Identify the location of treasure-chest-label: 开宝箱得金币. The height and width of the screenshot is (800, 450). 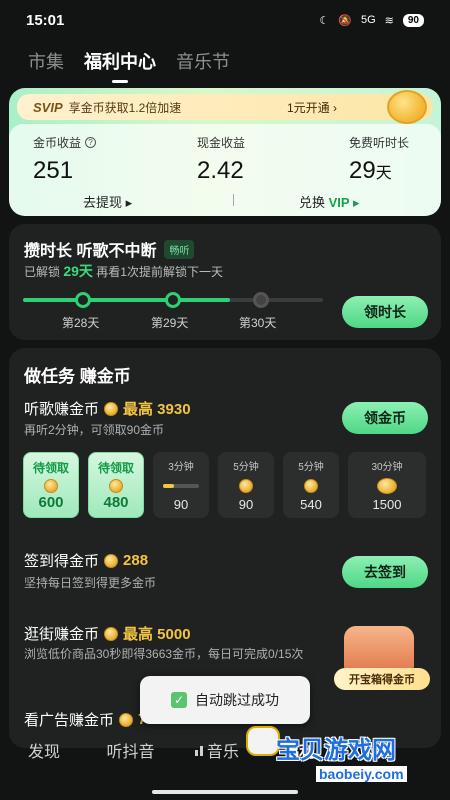
(382, 679).